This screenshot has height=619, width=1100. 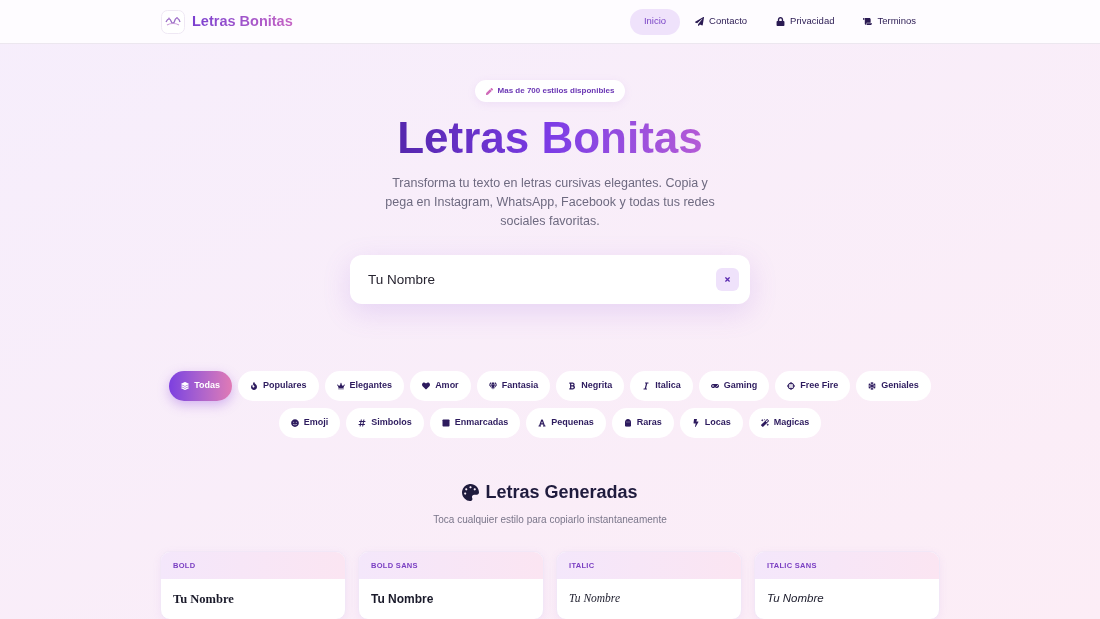 I want to click on category-chip: Free Fire, so click(x=813, y=386).